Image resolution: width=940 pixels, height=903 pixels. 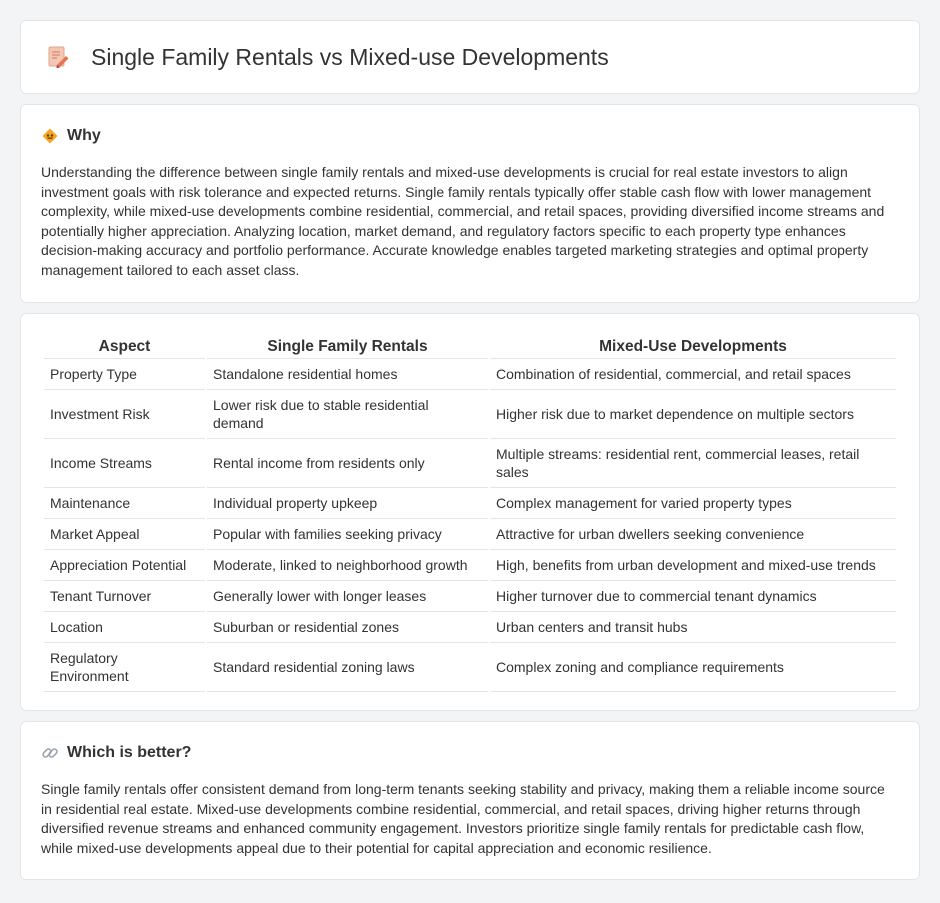 I want to click on aspect-cell: Location, so click(x=124, y=627).